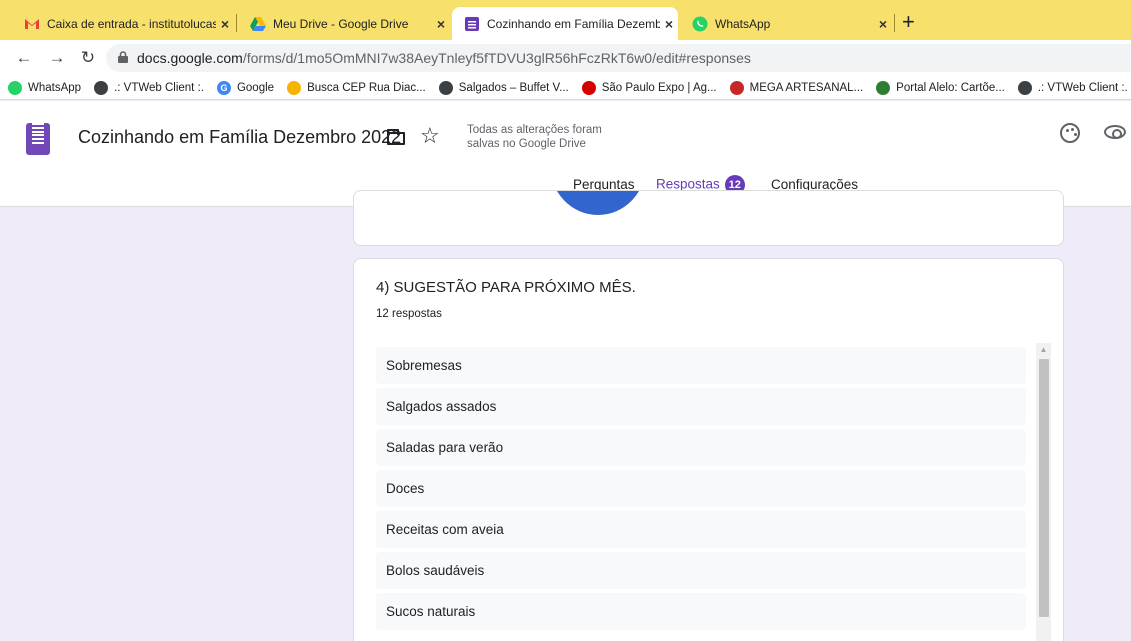 The width and height of the screenshot is (1131, 641). I want to click on bookmark-label: Google, so click(255, 87).